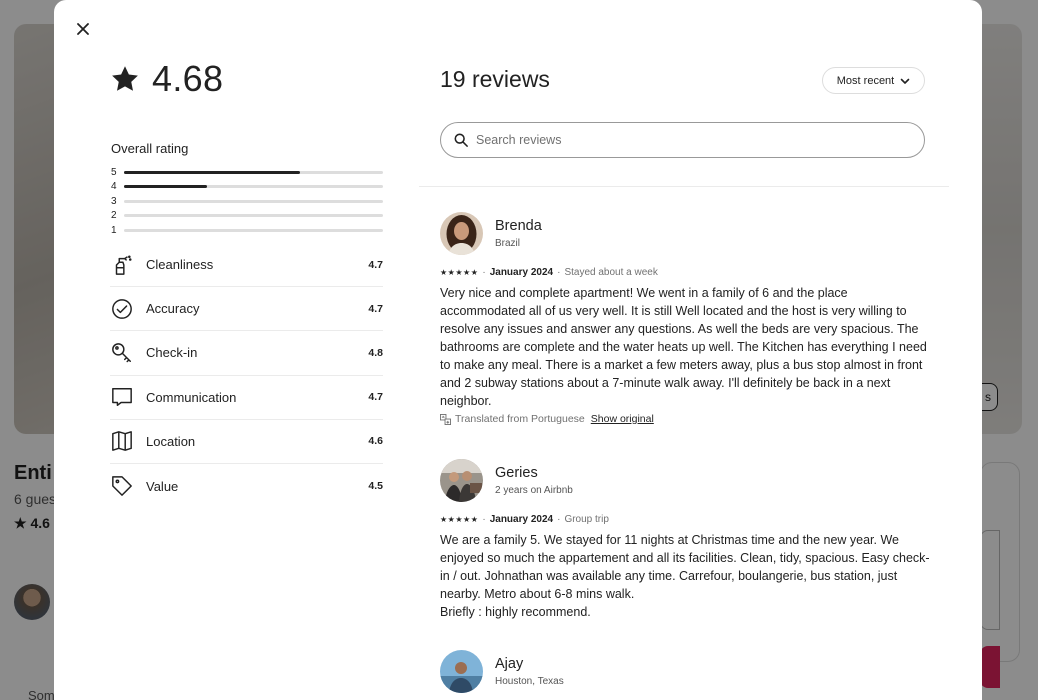 The width and height of the screenshot is (1038, 700). I want to click on overall-score: 4.68, so click(166, 79).